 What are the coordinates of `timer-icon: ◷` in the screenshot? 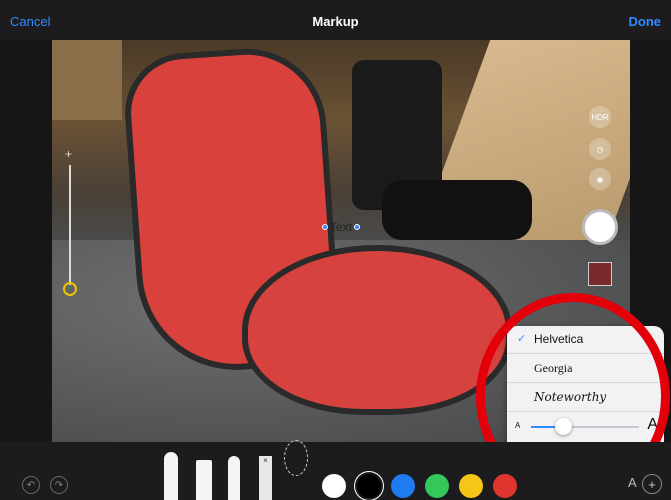 It's located at (600, 149).